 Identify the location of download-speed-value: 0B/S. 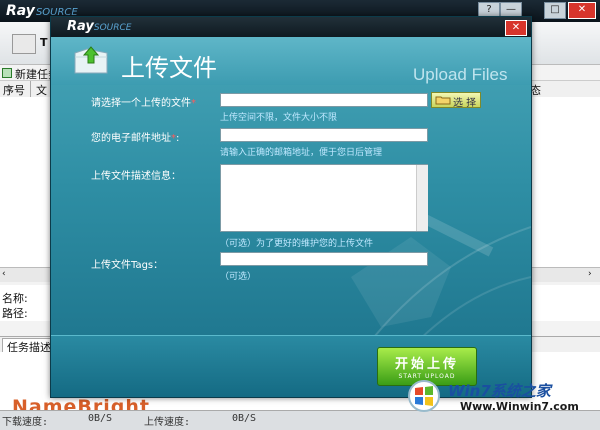
(100, 418).